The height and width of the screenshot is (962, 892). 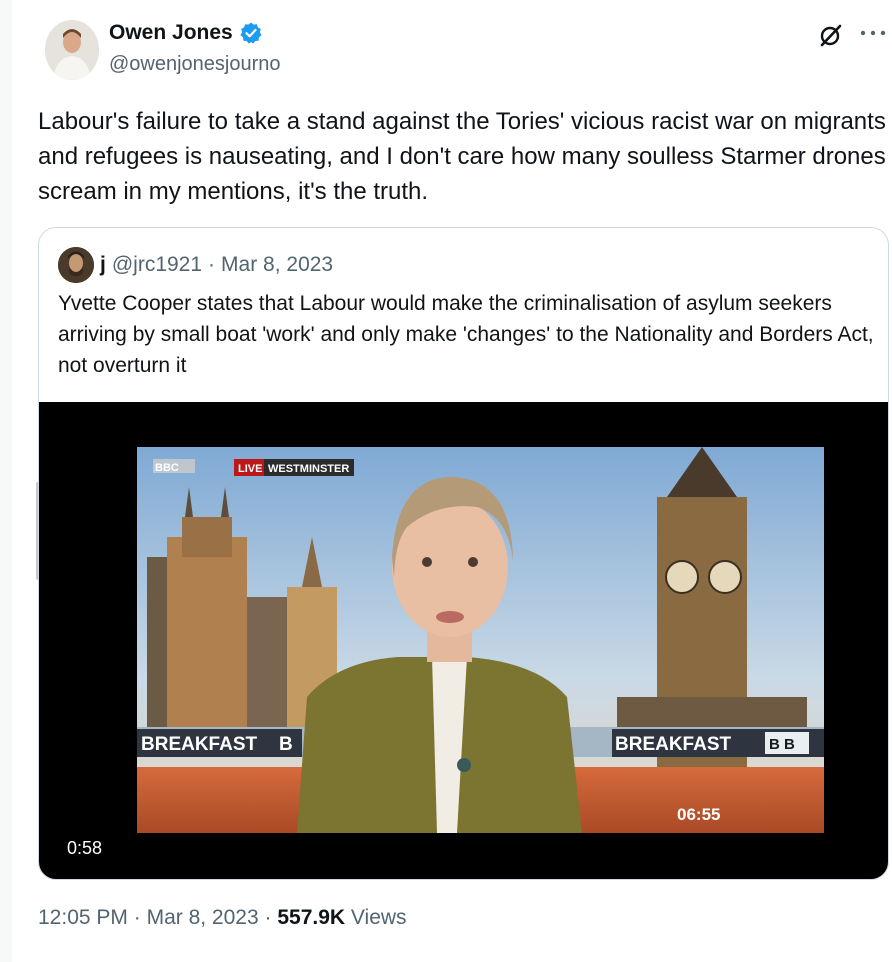 What do you see at coordinates (167, 468) in the screenshot?
I see `channel-logo-text: BBC` at bounding box center [167, 468].